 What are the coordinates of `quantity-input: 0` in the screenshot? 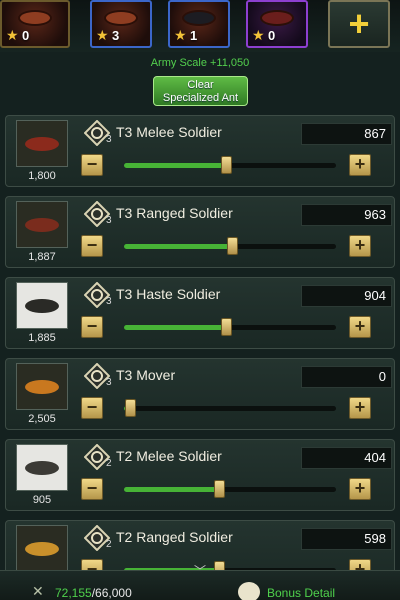 It's located at (346, 377).